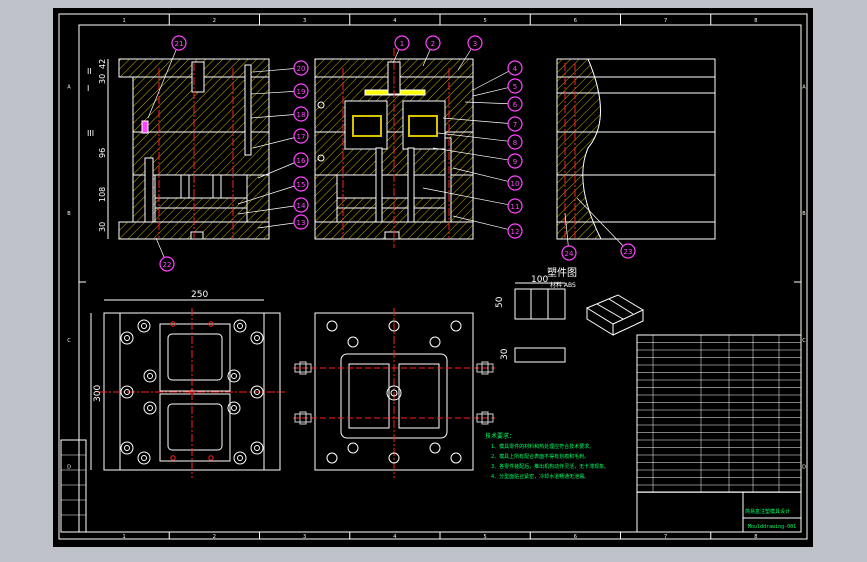 This screenshot has width=867, height=562. Describe the element at coordinates (500, 436) in the screenshot. I see `notes-title: 技术要求：` at that location.